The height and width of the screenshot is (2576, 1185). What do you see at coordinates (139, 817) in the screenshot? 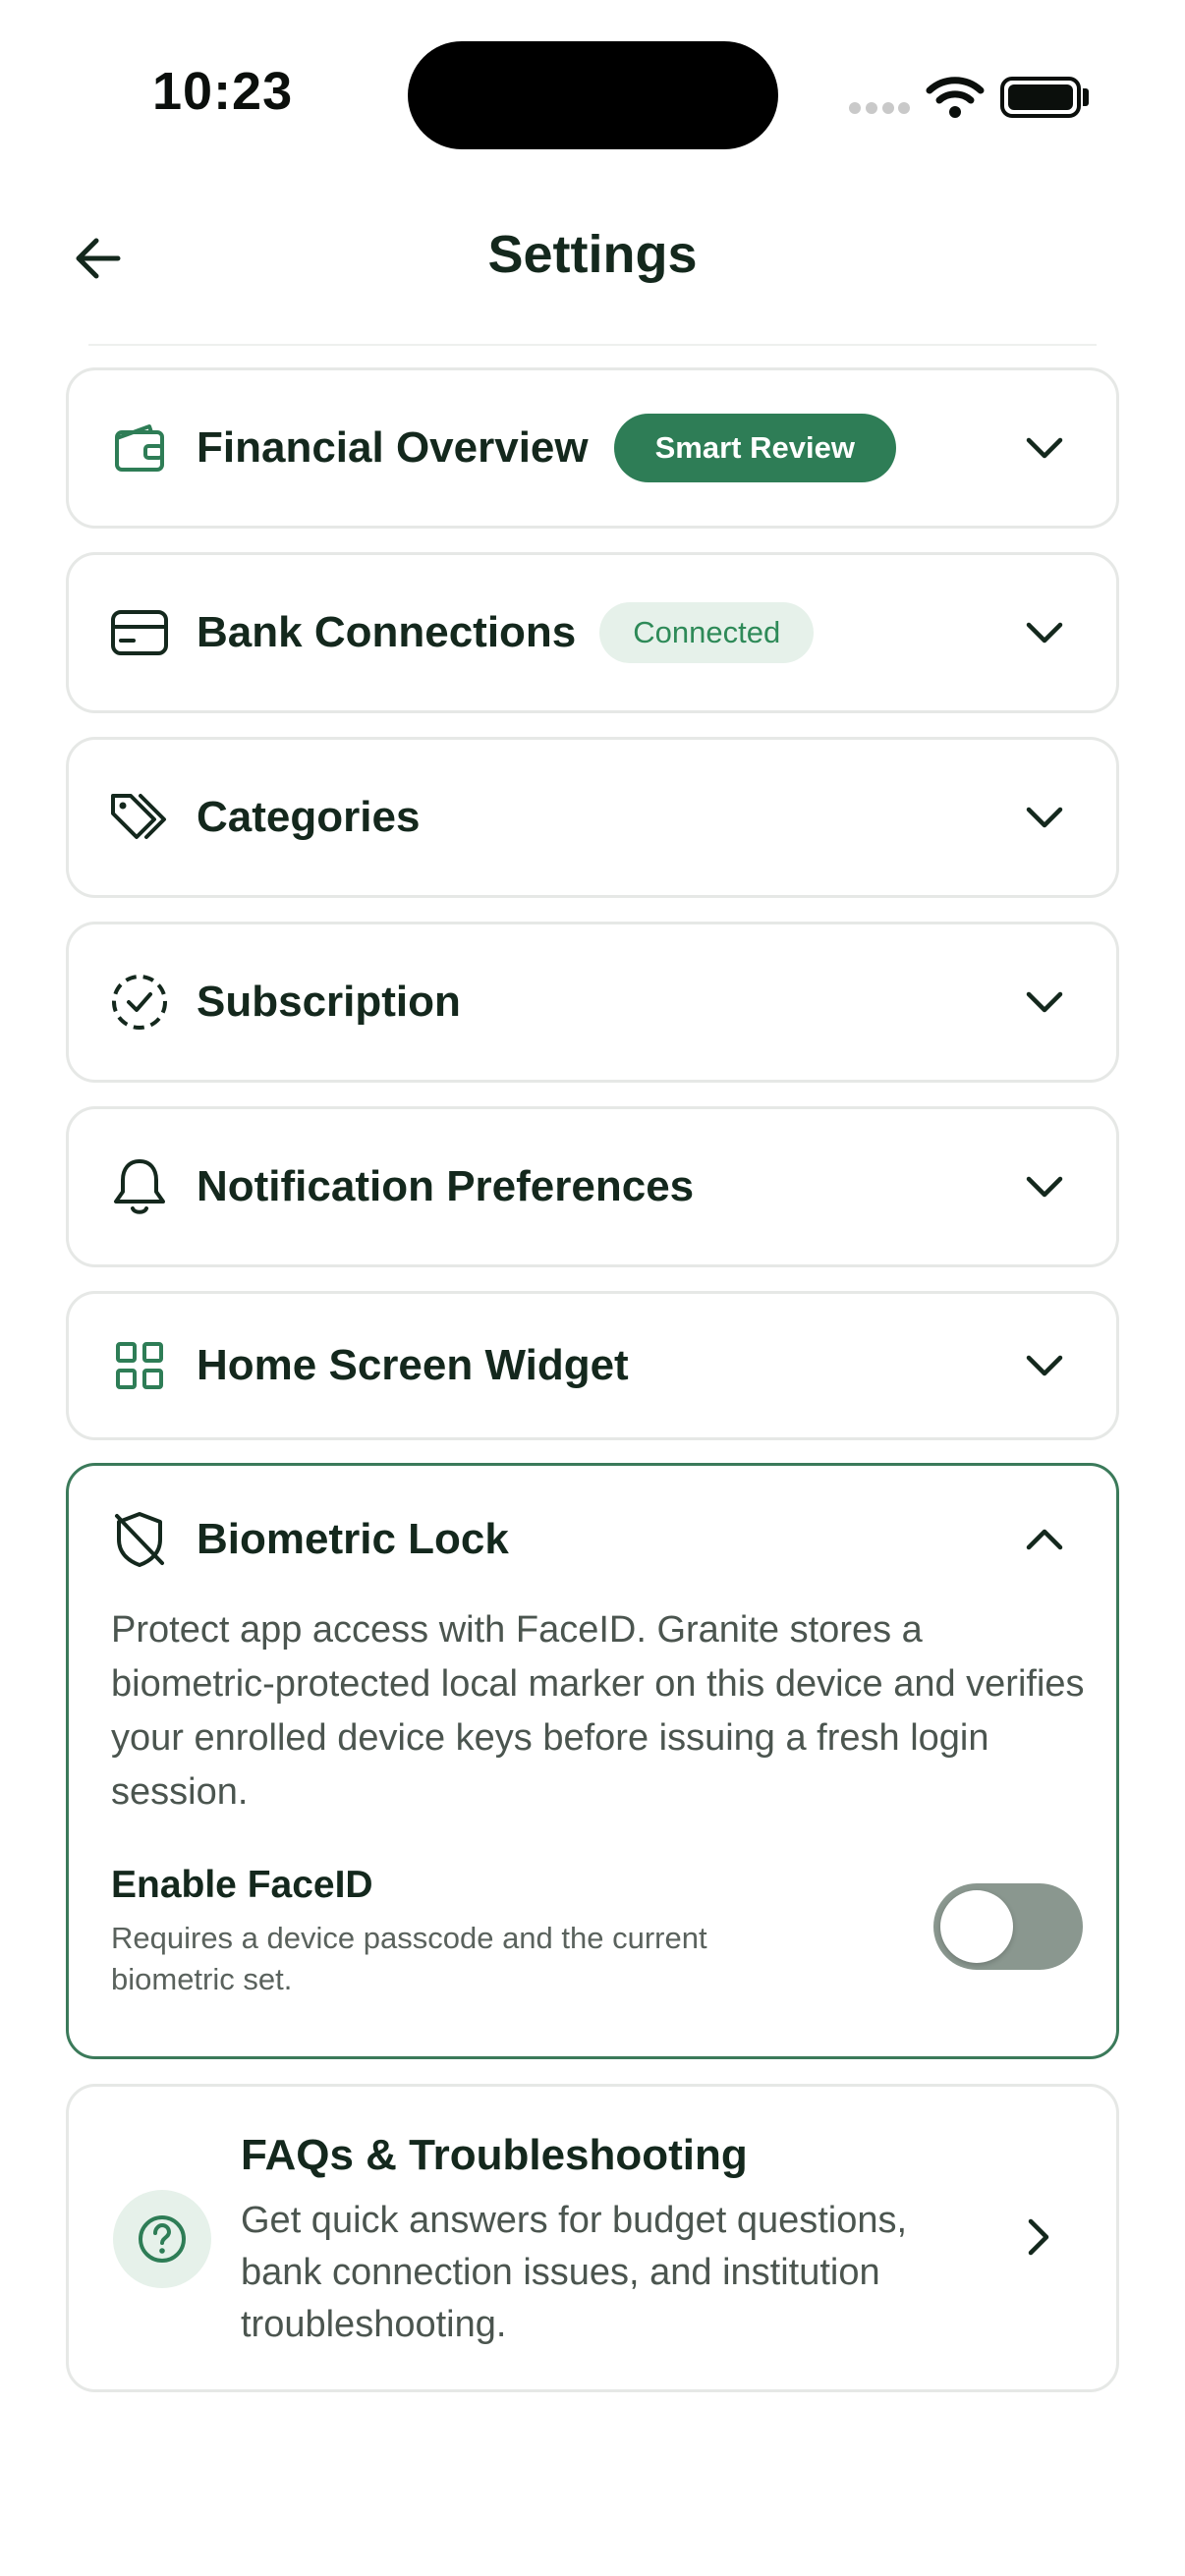
I see `tags-icon` at bounding box center [139, 817].